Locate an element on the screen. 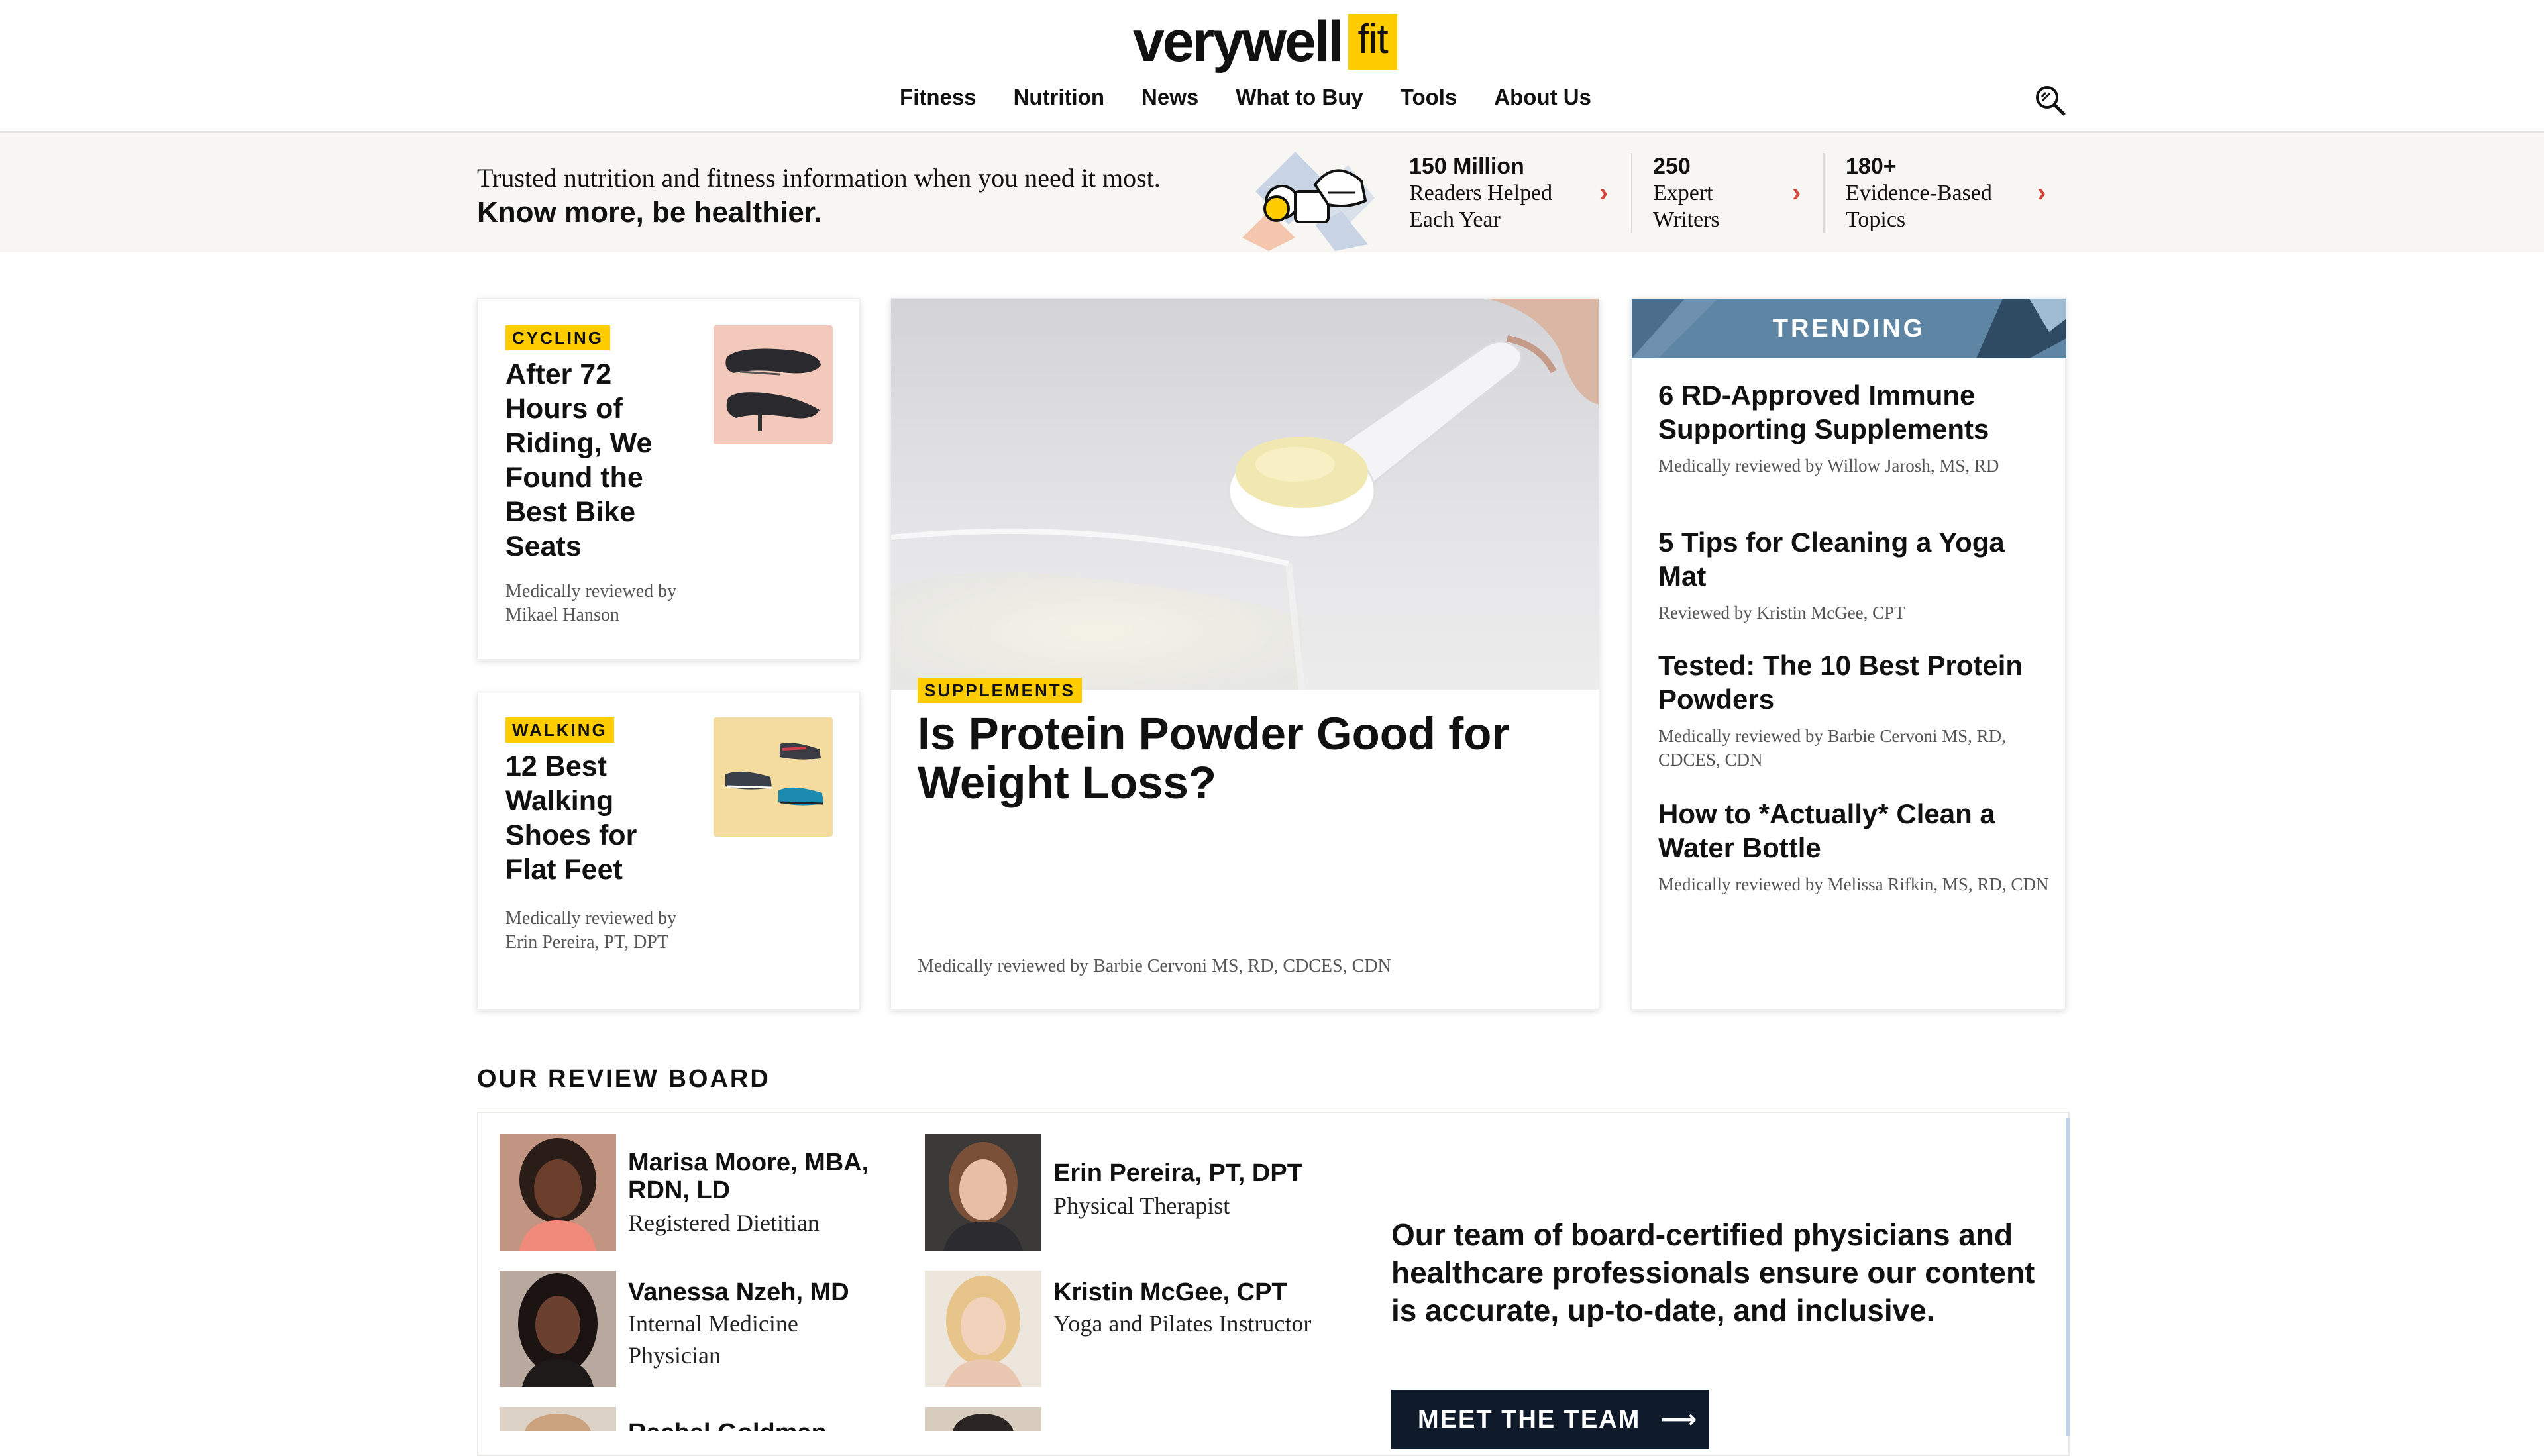 This screenshot has height=1456, width=2544. board-member-name: Marisa Moore, MBA, RDN, LD is located at coordinates (767, 1176).